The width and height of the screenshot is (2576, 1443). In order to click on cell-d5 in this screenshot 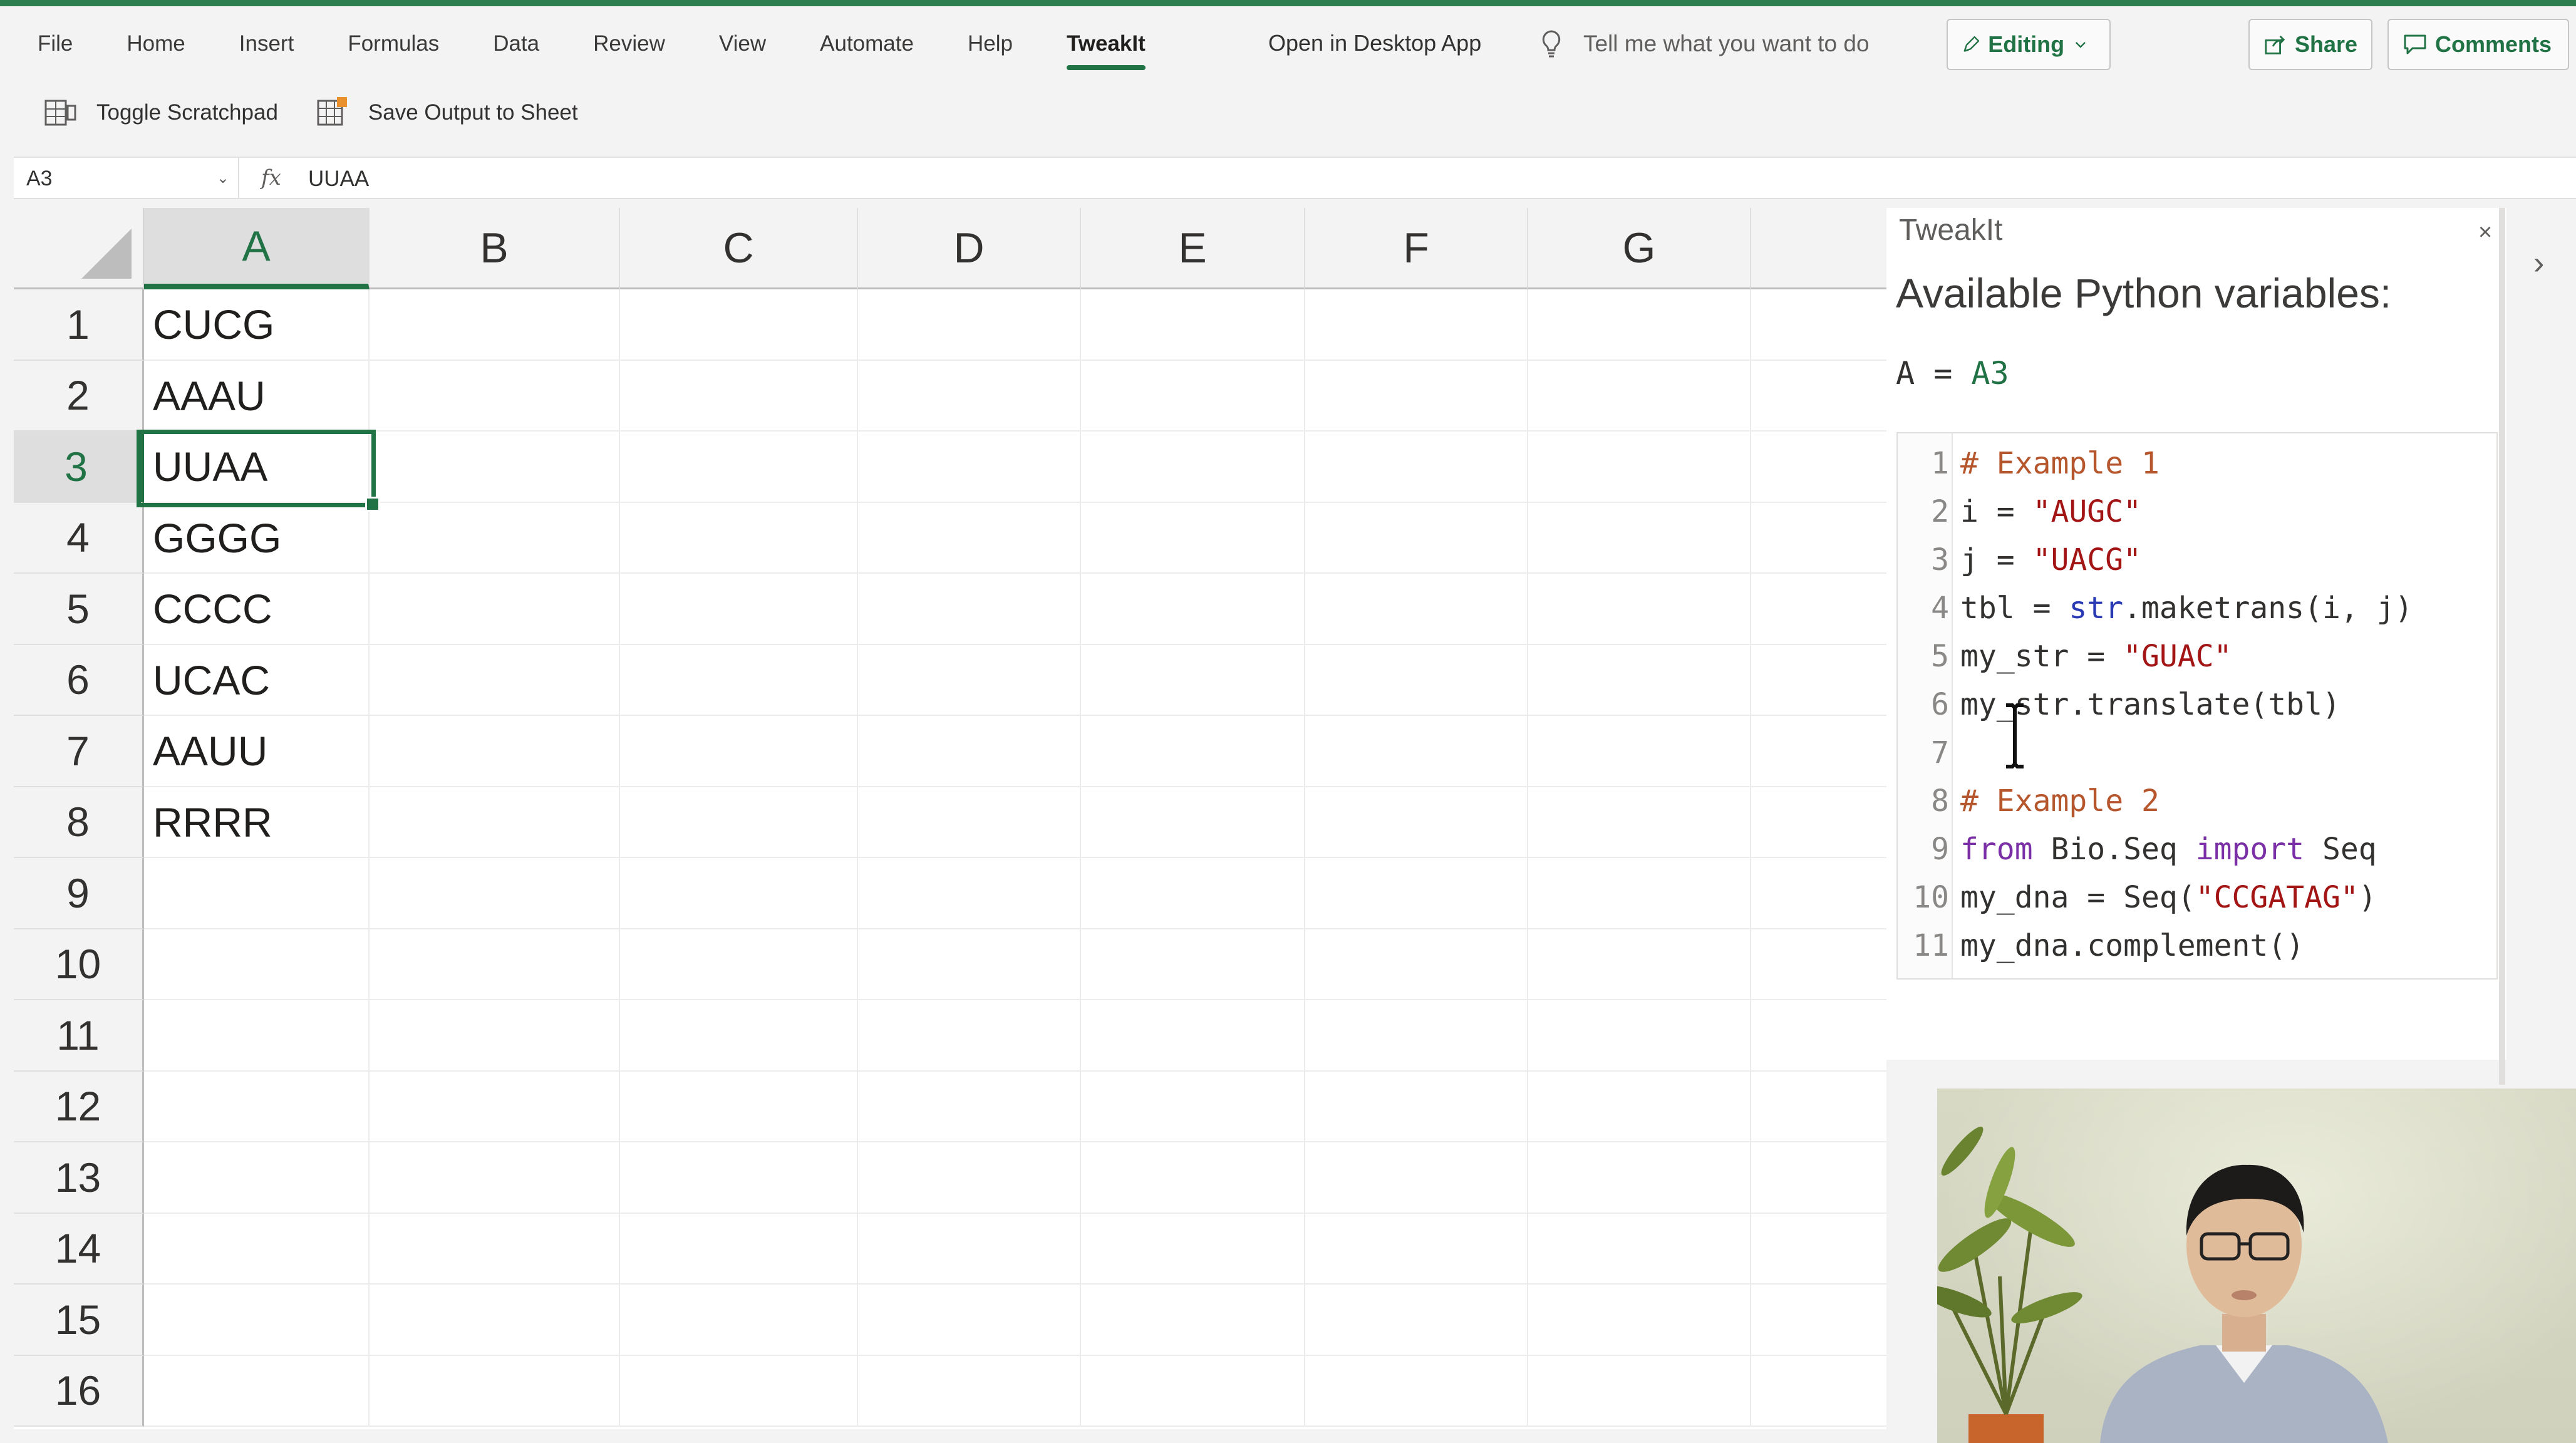, I will do `click(969, 610)`.